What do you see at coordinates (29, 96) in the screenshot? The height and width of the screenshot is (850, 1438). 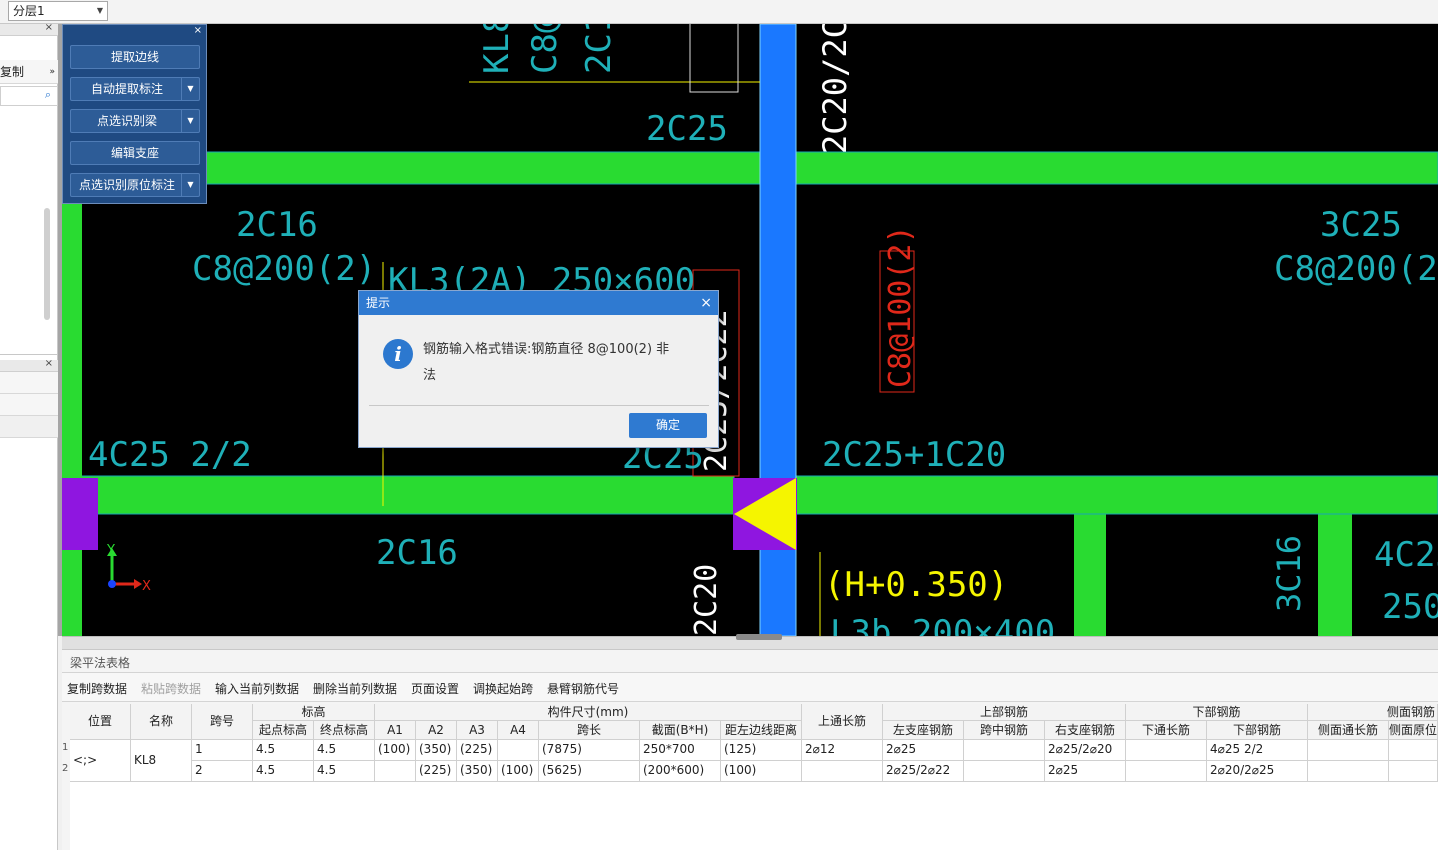 I see `left-panel-search: ⌕` at bounding box center [29, 96].